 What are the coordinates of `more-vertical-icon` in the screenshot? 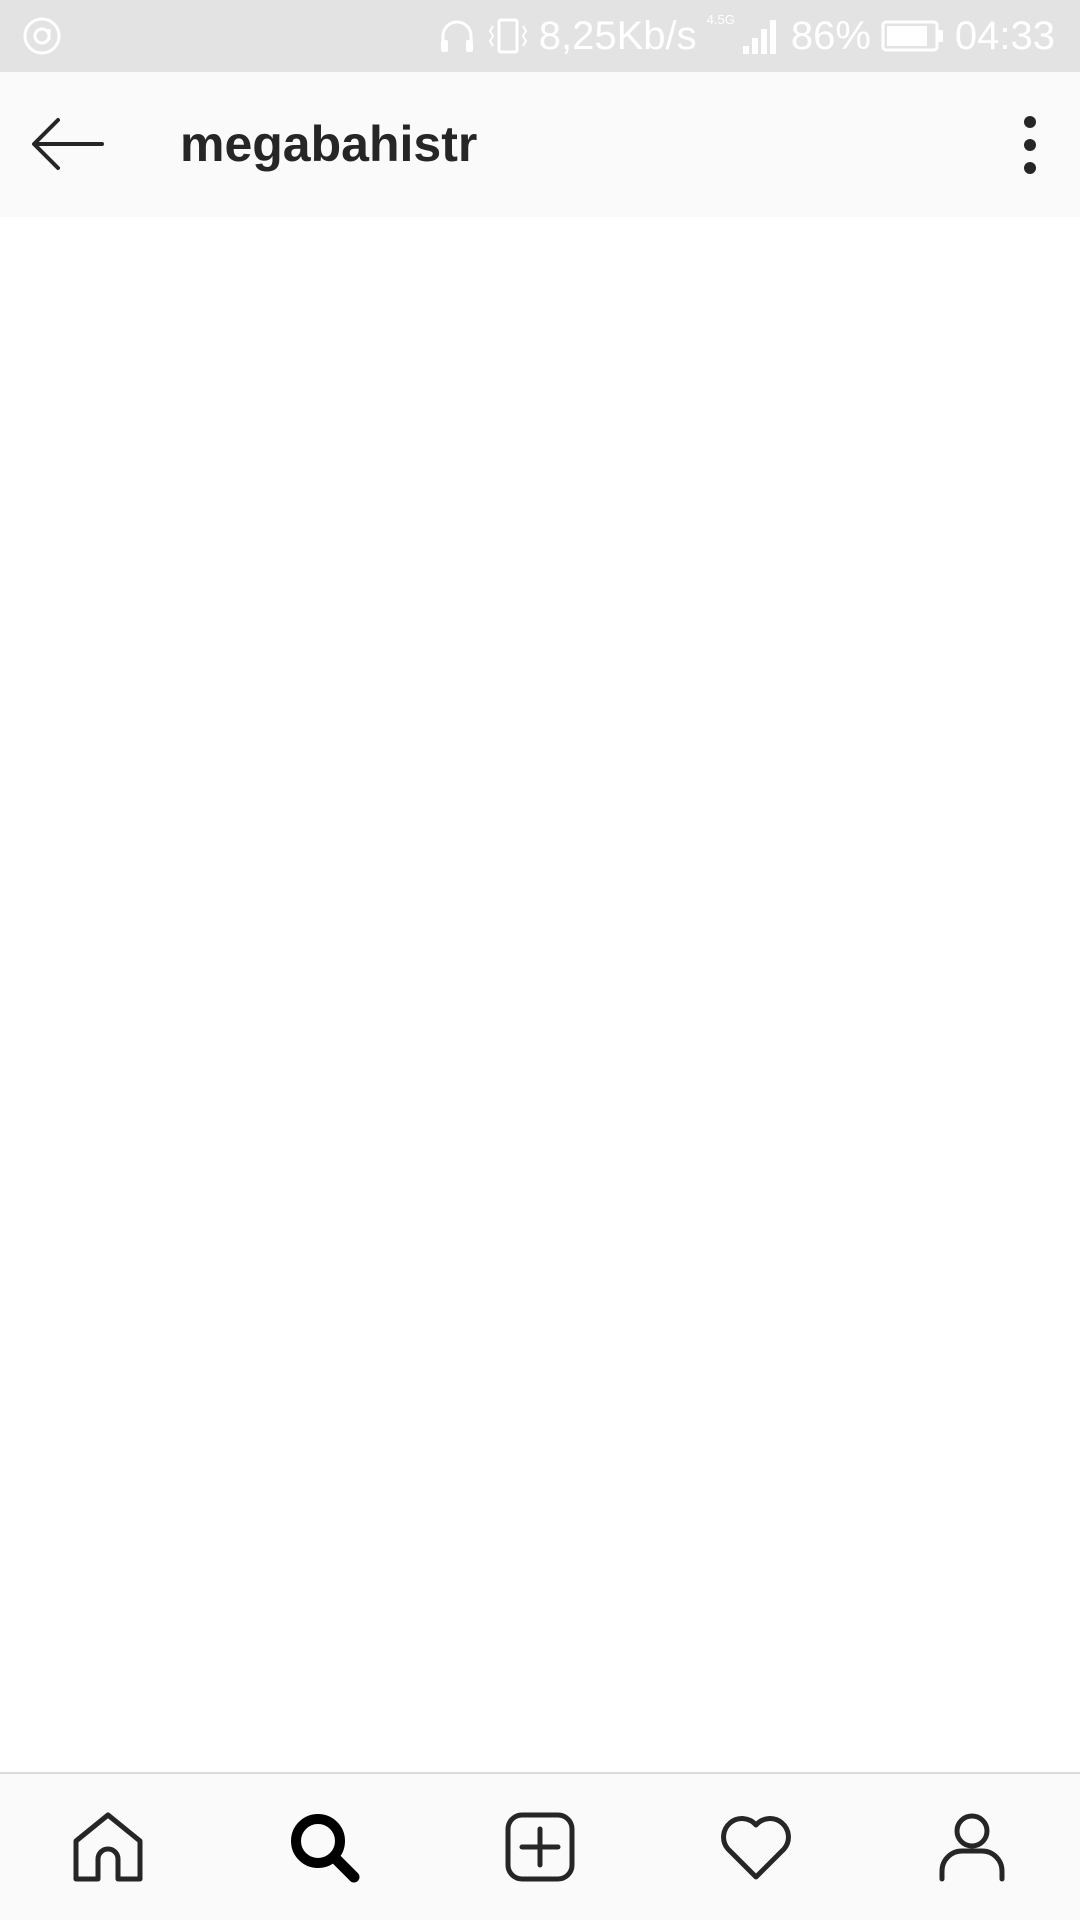 It's located at (1030, 145).